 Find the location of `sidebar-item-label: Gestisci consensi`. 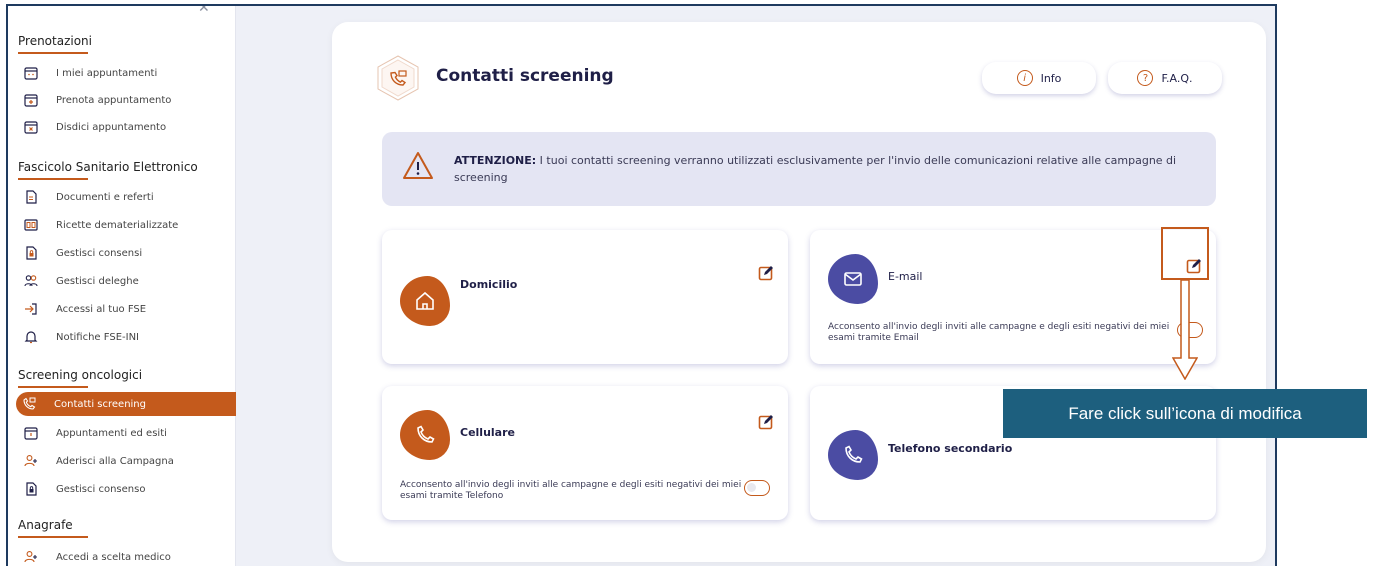

sidebar-item-label: Gestisci consensi is located at coordinates (99, 253).